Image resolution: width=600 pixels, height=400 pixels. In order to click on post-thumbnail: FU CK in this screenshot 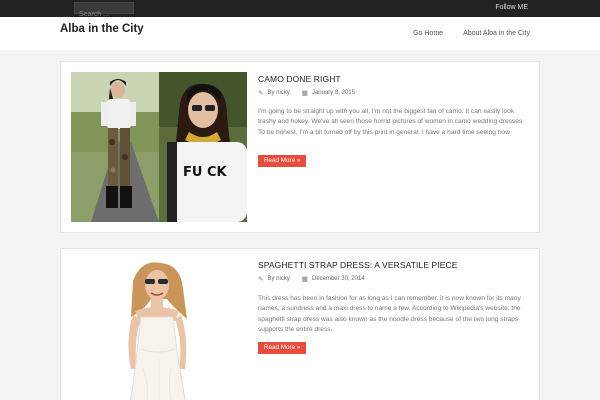, I will do `click(159, 147)`.